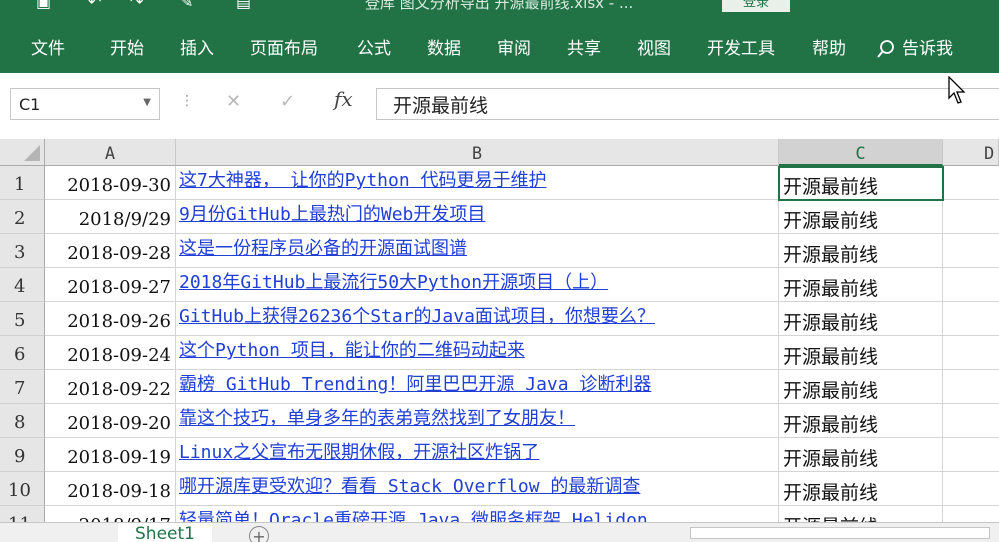  What do you see at coordinates (352, 350) in the screenshot?
I see `title-link: 这个Python 项目，能让你的二维码动起来` at bounding box center [352, 350].